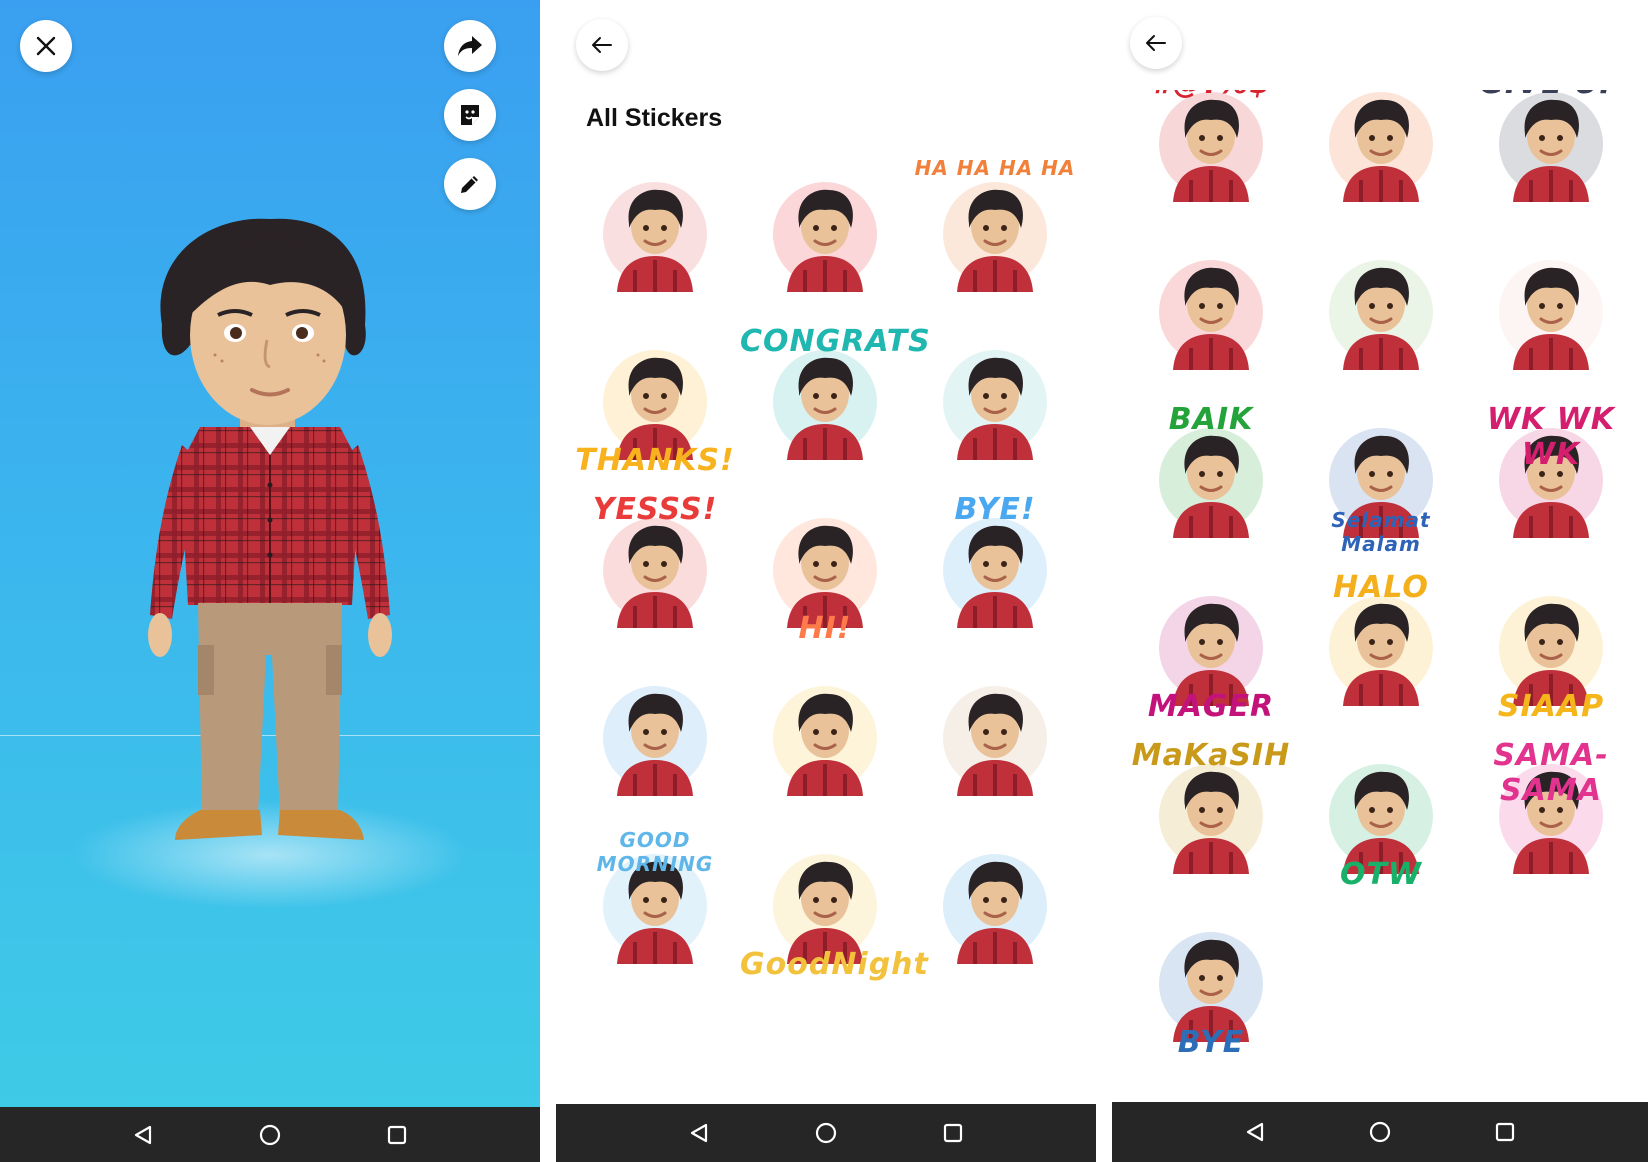  Describe the element at coordinates (1211, 1042) in the screenshot. I see `sticker-caption: BYE` at that location.